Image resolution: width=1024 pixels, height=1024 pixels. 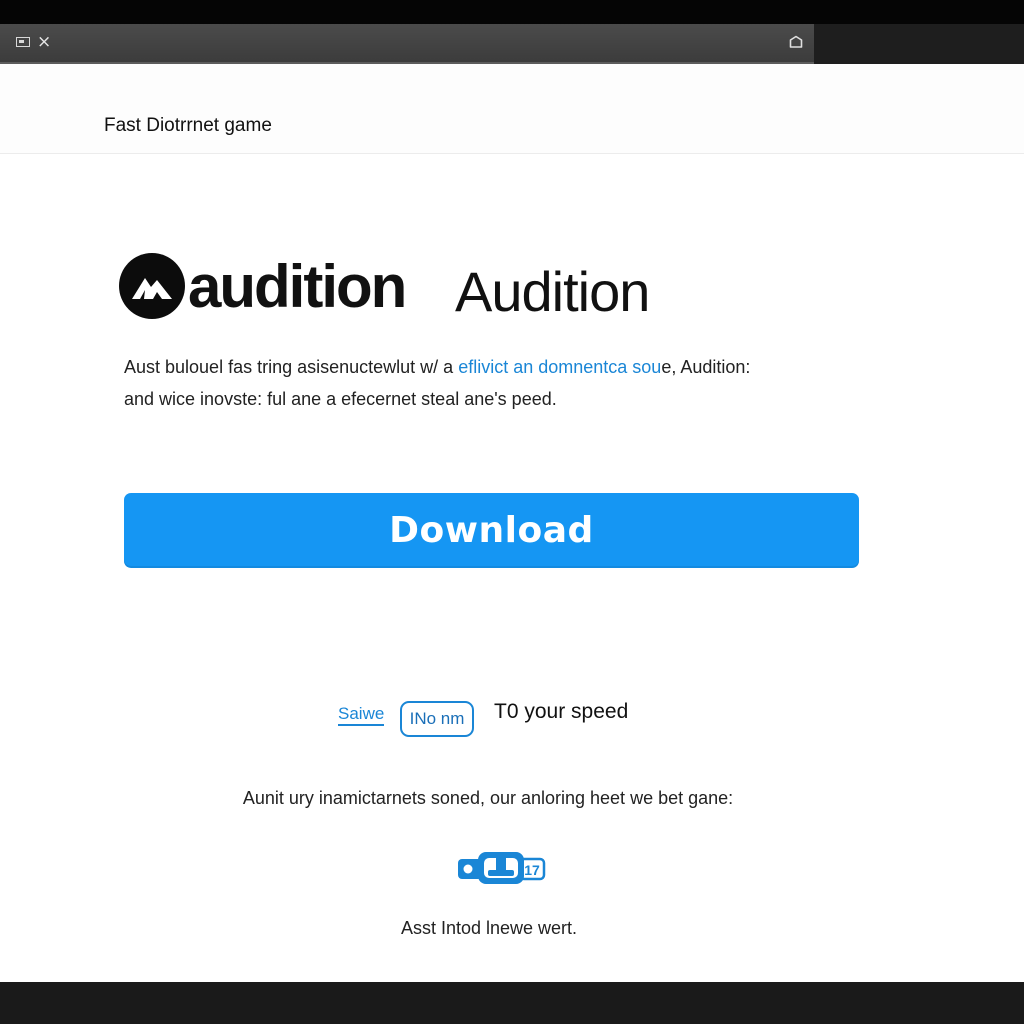 What do you see at coordinates (502, 868) in the screenshot?
I see `timer-icon: 17` at bounding box center [502, 868].